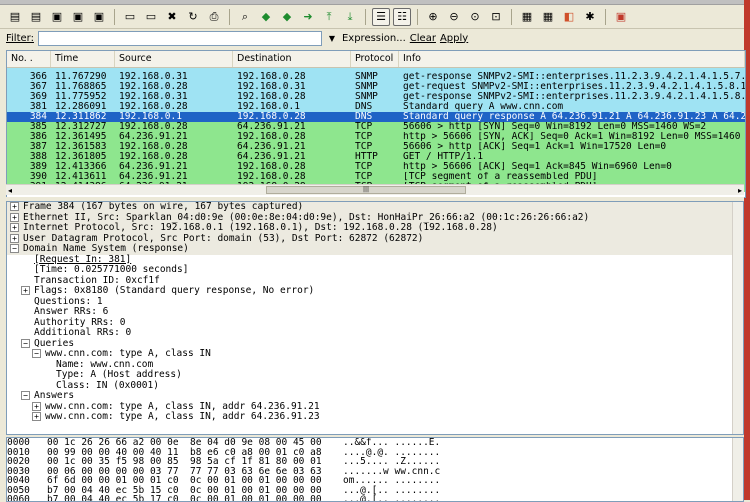 The image size is (750, 502). Describe the element at coordinates (381, 16) in the screenshot. I see `colorize-icon: ☰` at that location.